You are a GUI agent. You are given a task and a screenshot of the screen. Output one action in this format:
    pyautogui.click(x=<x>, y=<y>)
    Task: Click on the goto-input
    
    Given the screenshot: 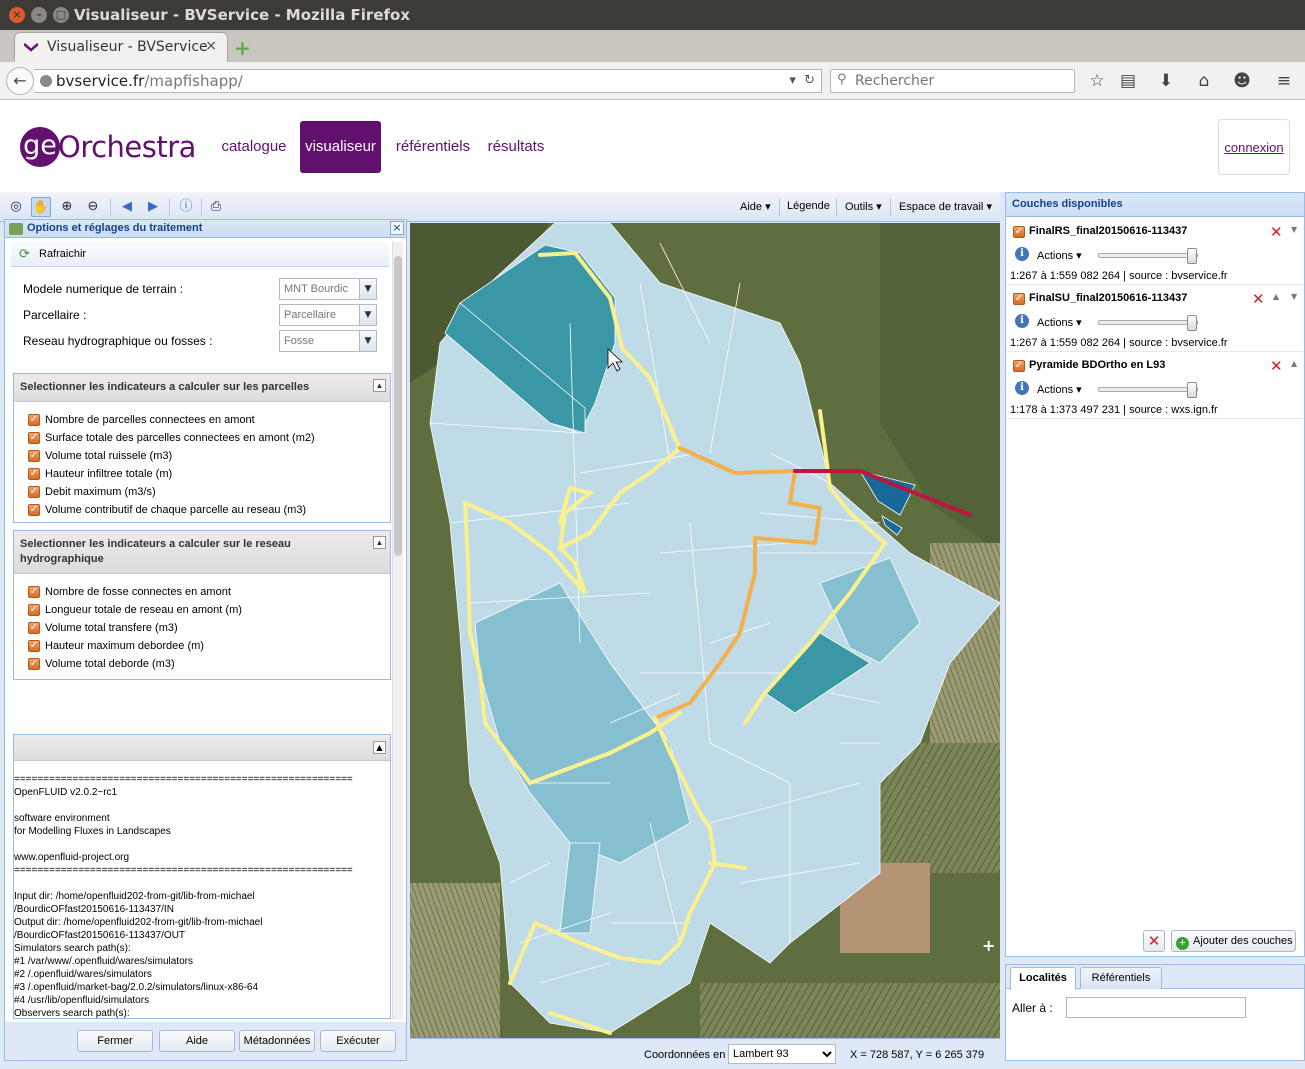 What is the action you would take?
    pyautogui.click(x=1156, y=1007)
    